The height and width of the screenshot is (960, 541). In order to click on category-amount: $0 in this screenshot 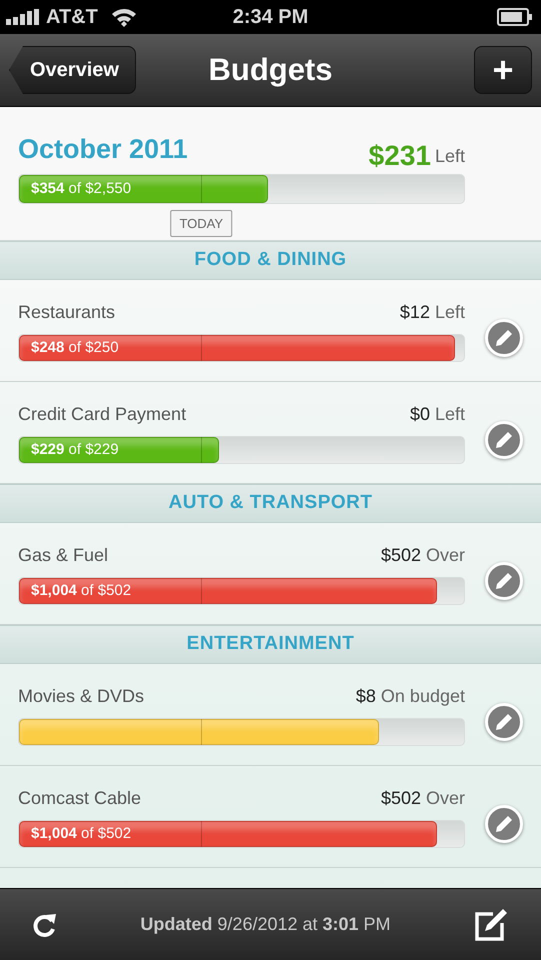, I will do `click(420, 414)`.